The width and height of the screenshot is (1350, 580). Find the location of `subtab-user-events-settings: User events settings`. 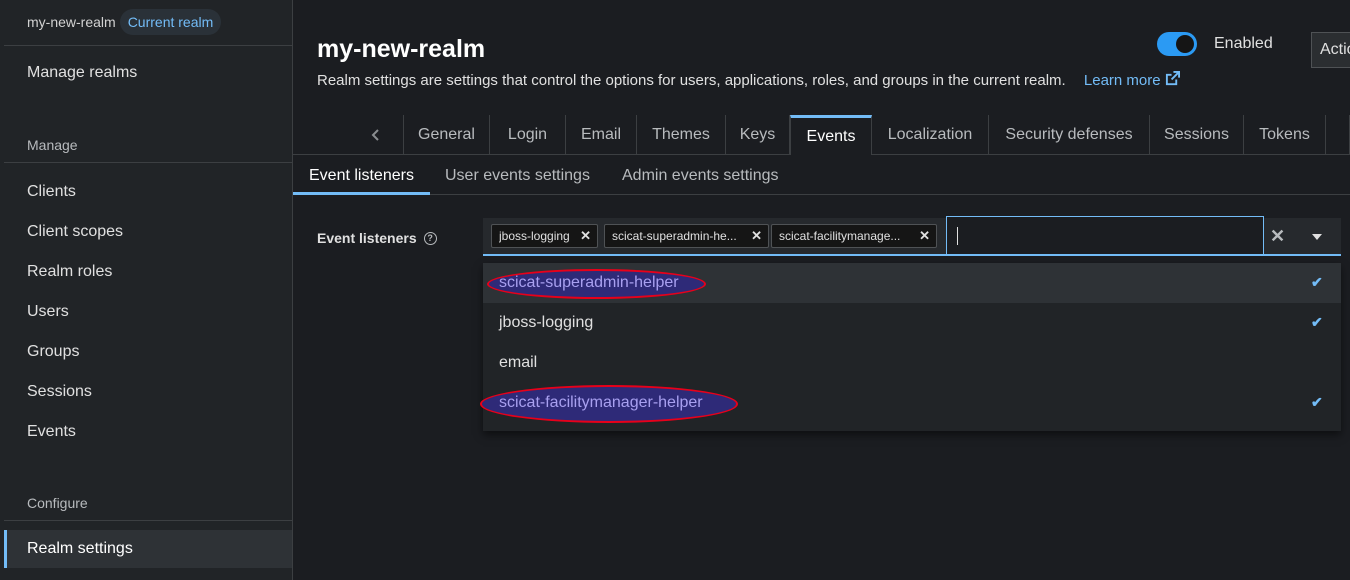

subtab-user-events-settings: User events settings is located at coordinates (517, 176).